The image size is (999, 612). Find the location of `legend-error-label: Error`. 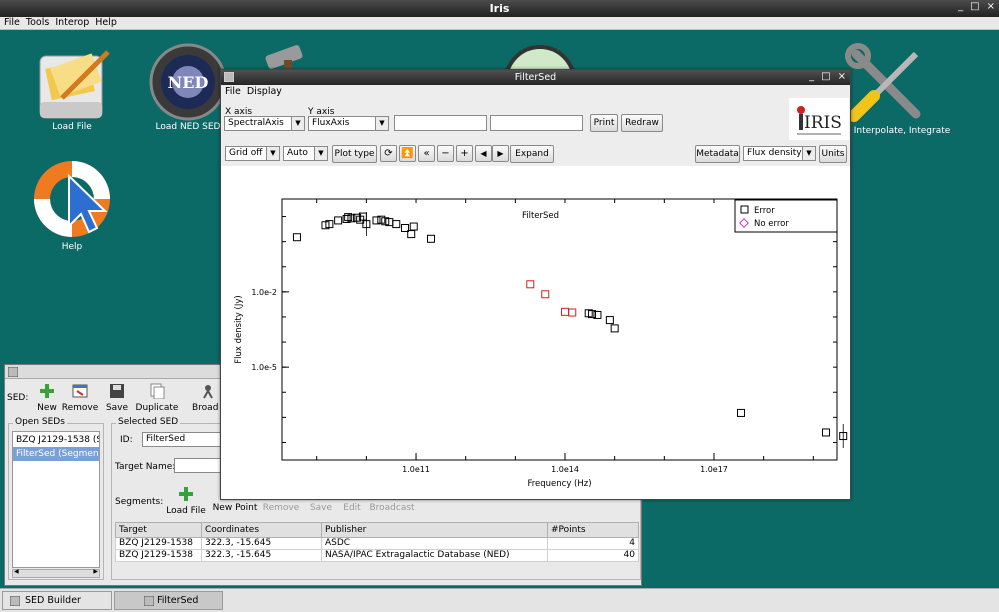

legend-error-label: Error is located at coordinates (764, 211).